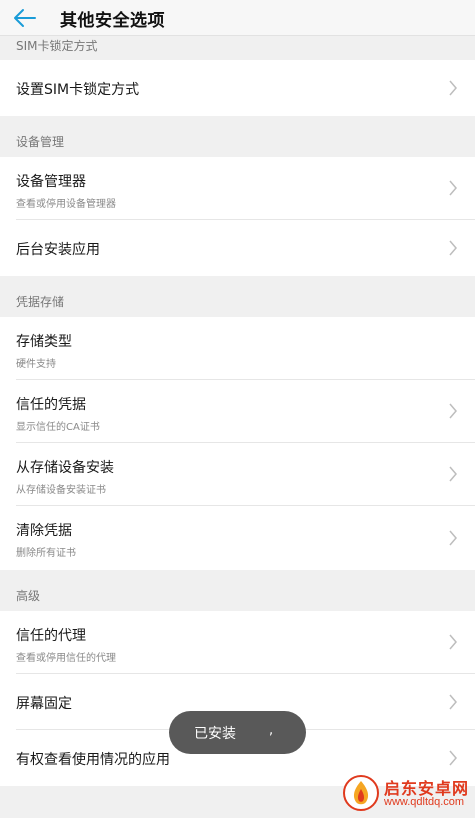 The image size is (475, 818). Describe the element at coordinates (237, 88) in the screenshot. I see `list-item-sim-lock: 设置SIM卡锁定方式` at that location.